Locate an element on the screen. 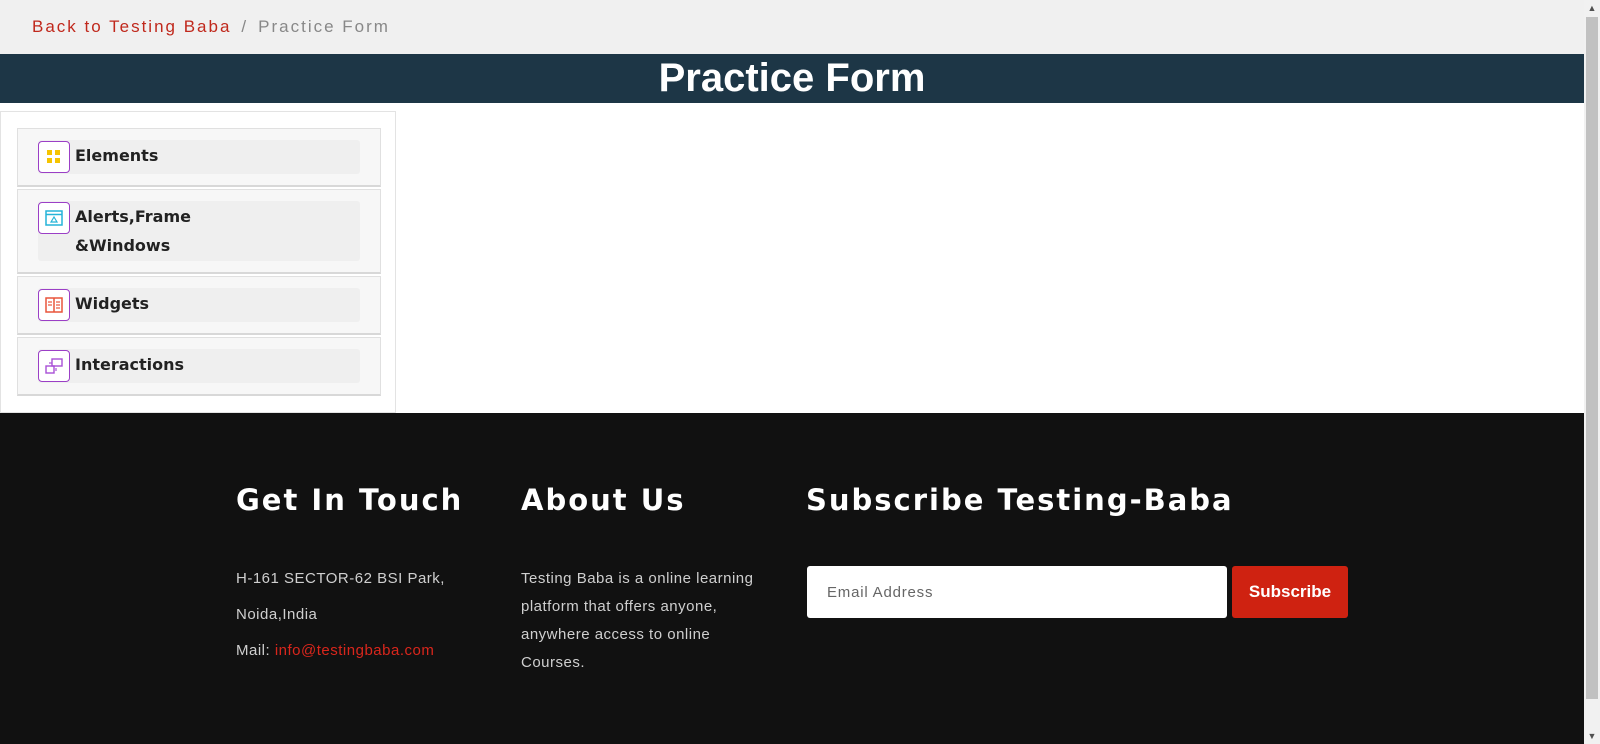 This screenshot has height=744, width=1600. sidebar-item-elements: Elements is located at coordinates (199, 157).